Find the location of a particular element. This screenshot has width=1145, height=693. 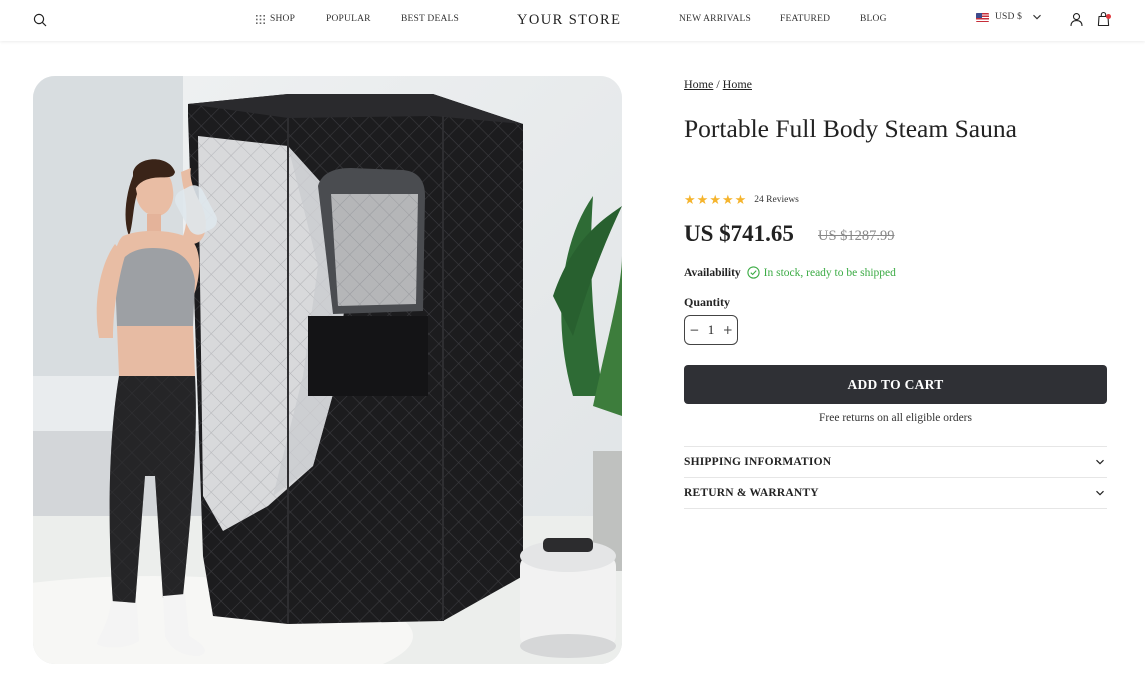

user-icon is located at coordinates (1076, 19).